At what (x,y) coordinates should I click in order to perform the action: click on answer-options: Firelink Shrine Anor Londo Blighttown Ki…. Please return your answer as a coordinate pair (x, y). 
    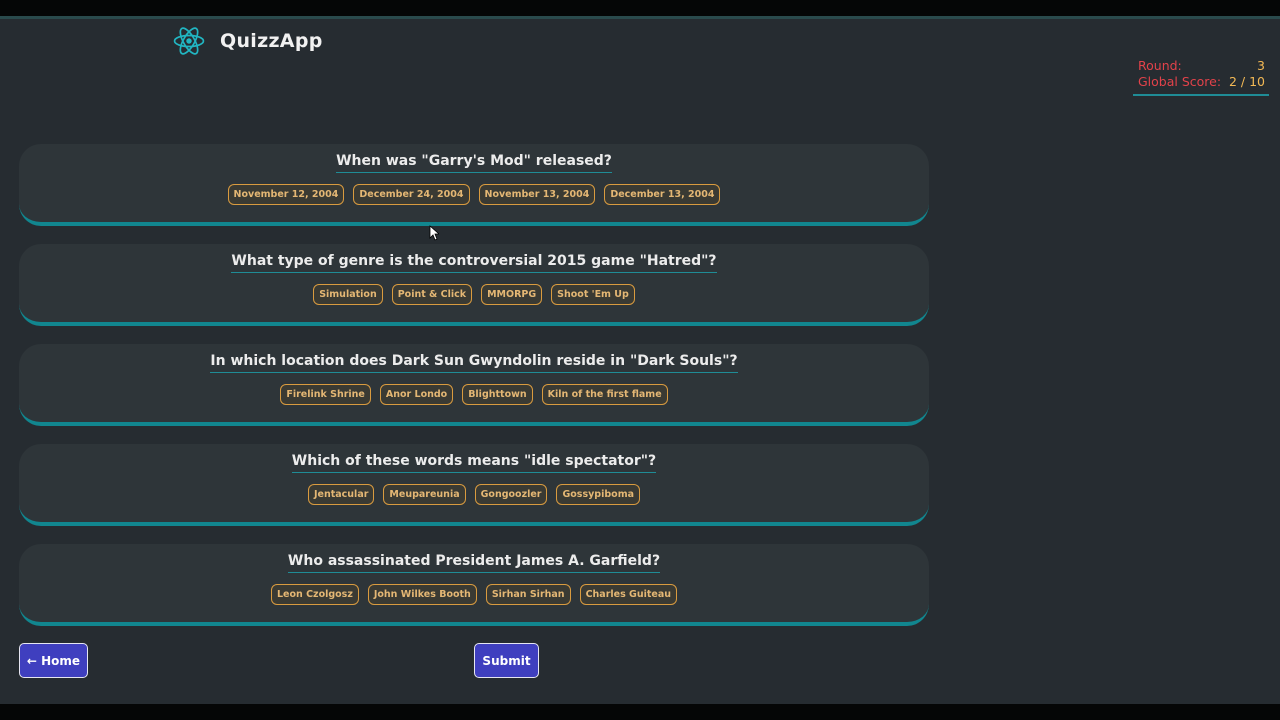
    Looking at the image, I should click on (474, 394).